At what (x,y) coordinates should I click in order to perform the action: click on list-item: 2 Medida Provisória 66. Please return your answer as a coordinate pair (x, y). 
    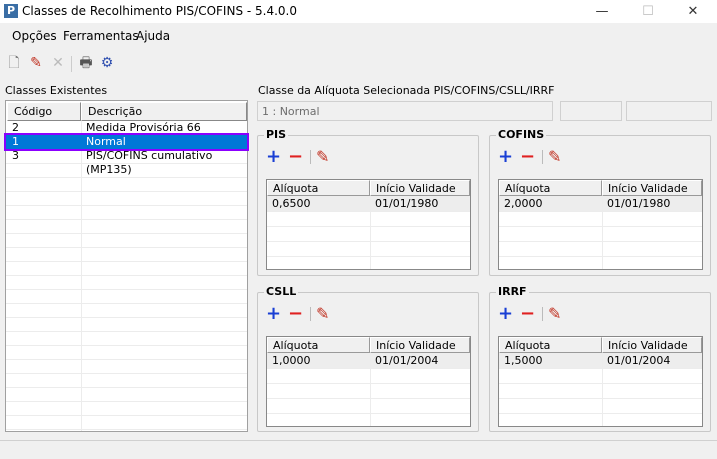
    Looking at the image, I should click on (126, 128).